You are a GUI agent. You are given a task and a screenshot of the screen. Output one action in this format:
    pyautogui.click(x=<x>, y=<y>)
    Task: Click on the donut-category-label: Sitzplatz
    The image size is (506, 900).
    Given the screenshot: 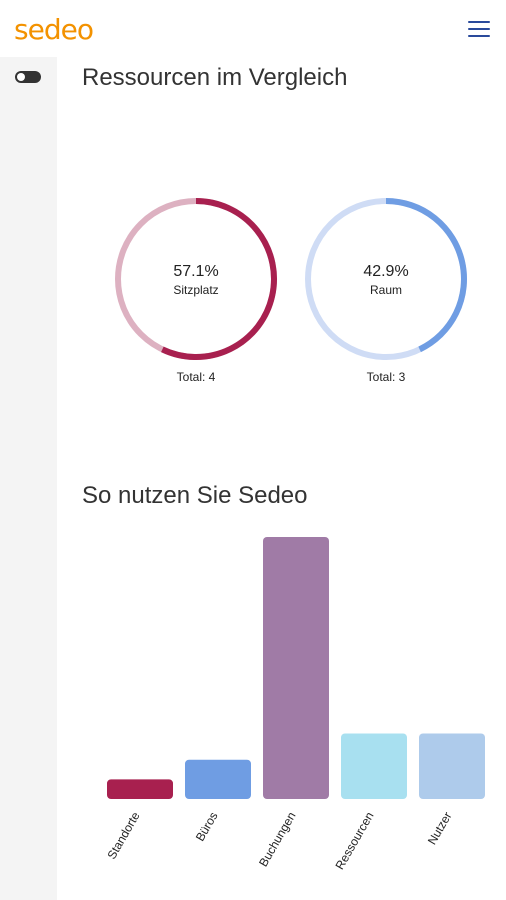 What is the action you would take?
    pyautogui.click(x=195, y=290)
    